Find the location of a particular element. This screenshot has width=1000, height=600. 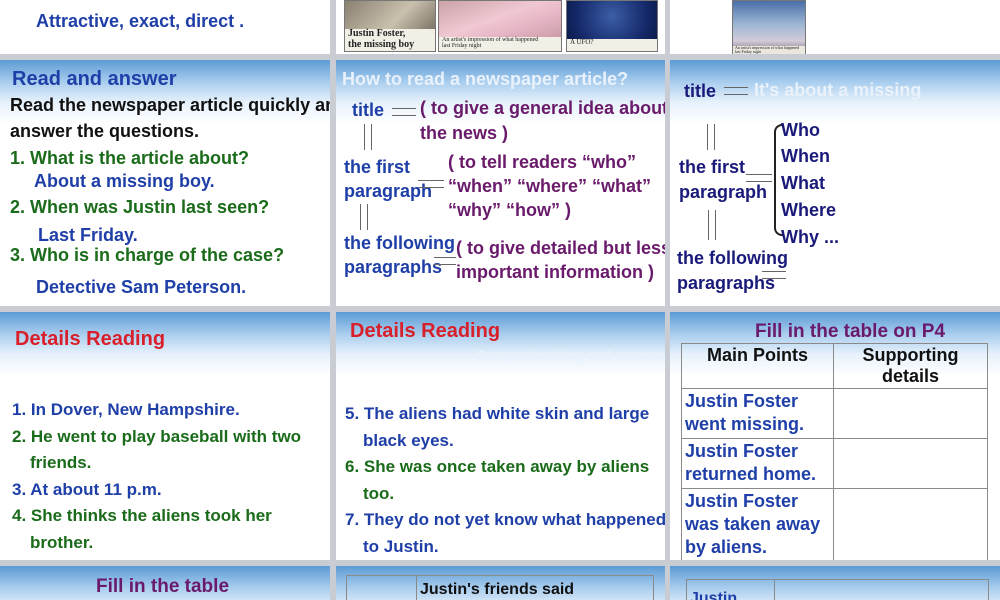

column-header: Main Points is located at coordinates (757, 366).